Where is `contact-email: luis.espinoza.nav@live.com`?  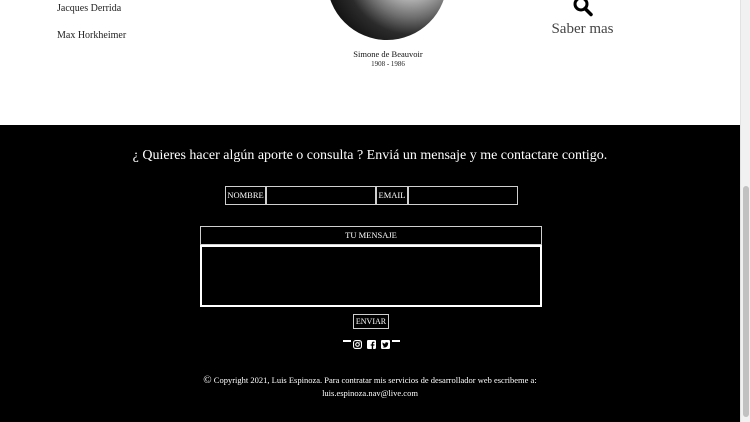
contact-email: luis.espinoza.nav@live.com is located at coordinates (370, 393).